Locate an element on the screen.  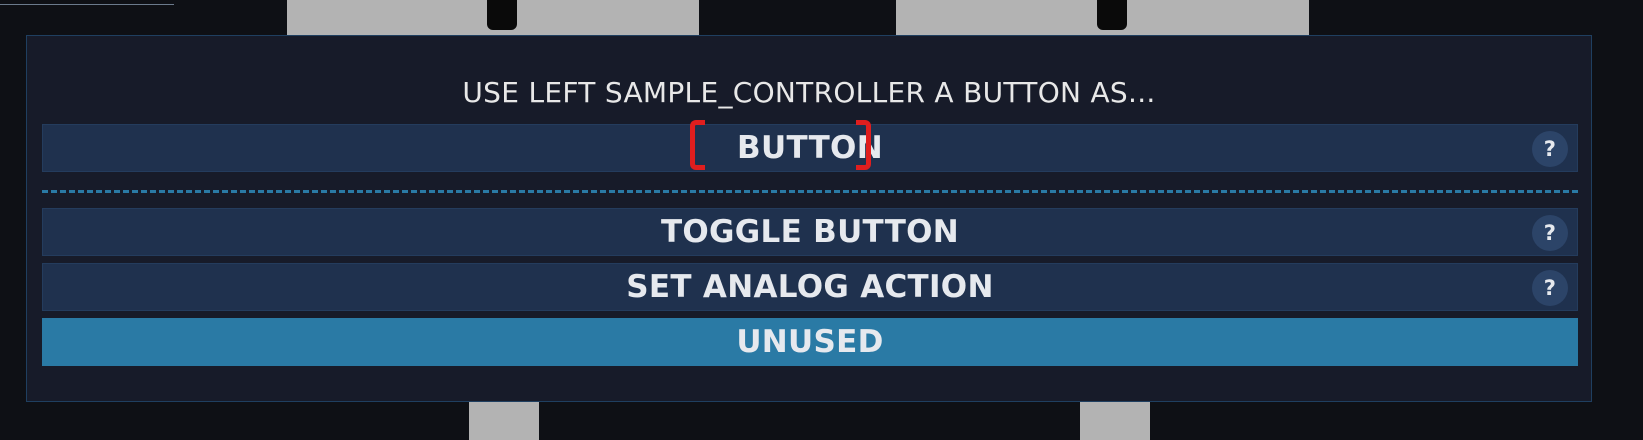
option-label: SET ANALOG ACTION is located at coordinates (810, 287).